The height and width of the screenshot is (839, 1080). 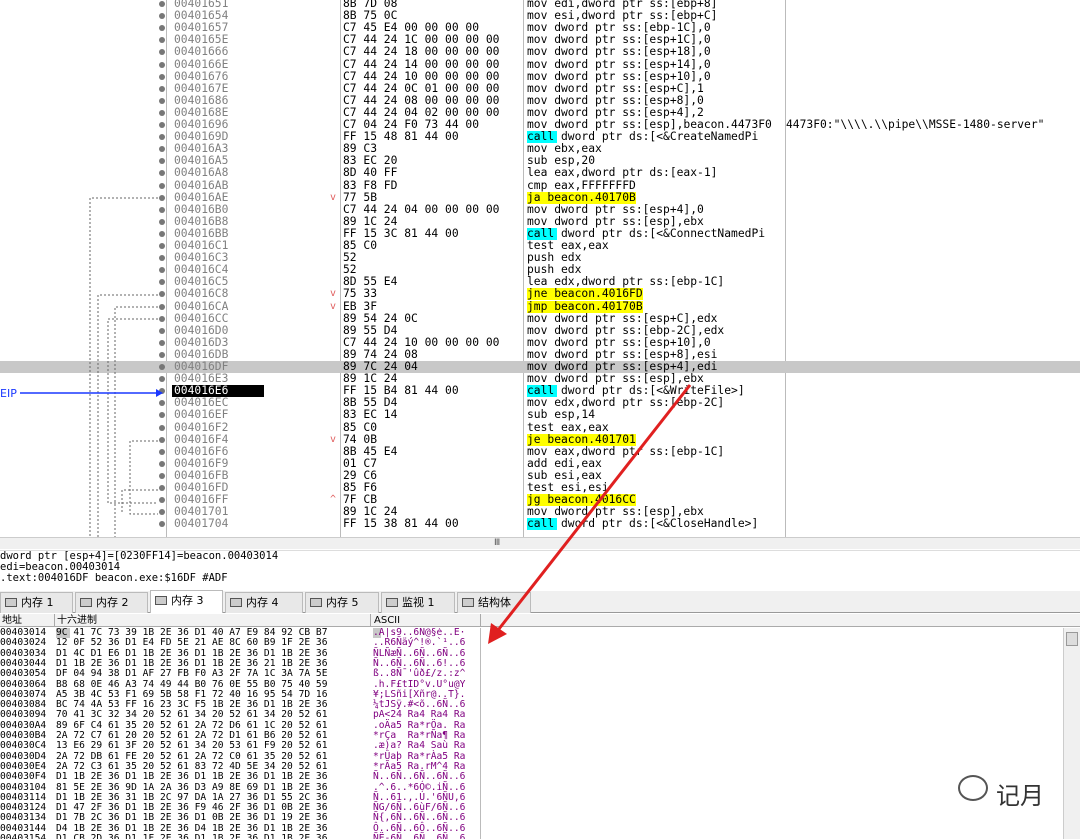 What do you see at coordinates (1072, 639) in the screenshot?
I see `scroll-thumb` at bounding box center [1072, 639].